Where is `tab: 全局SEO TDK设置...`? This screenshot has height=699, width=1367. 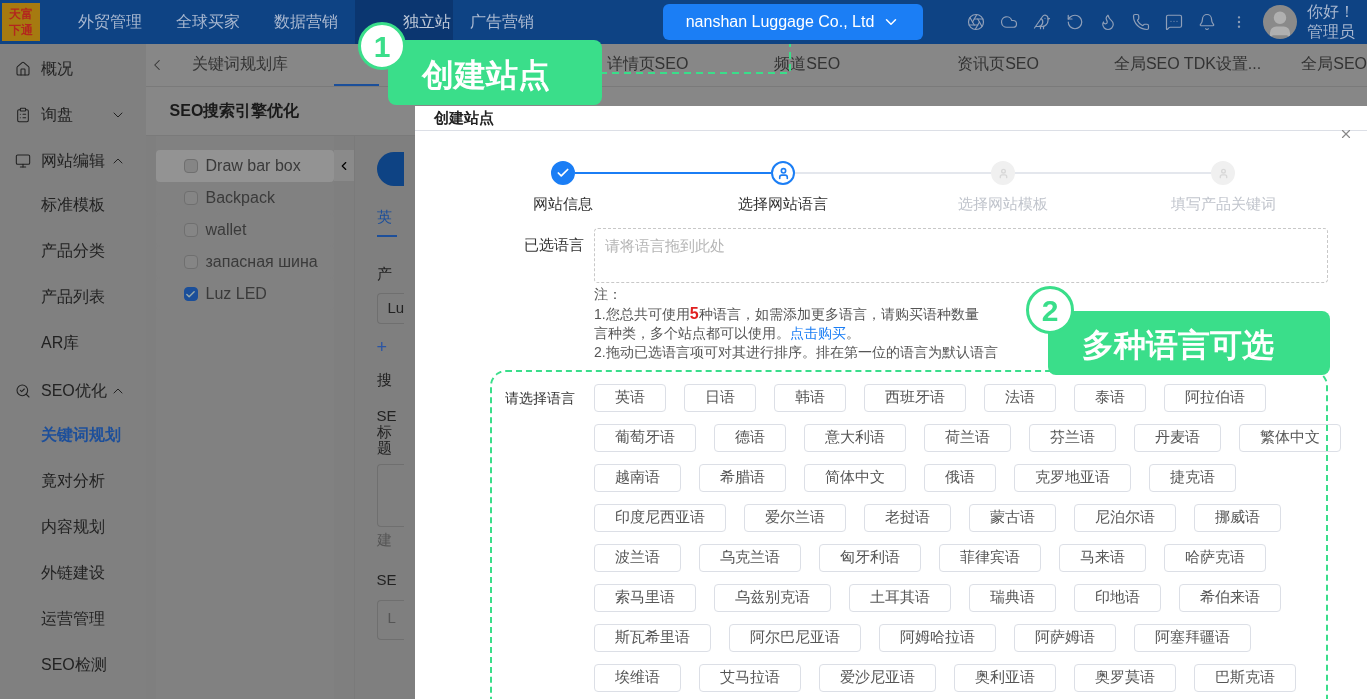 tab: 全局SEO TDK设置... is located at coordinates (1187, 65).